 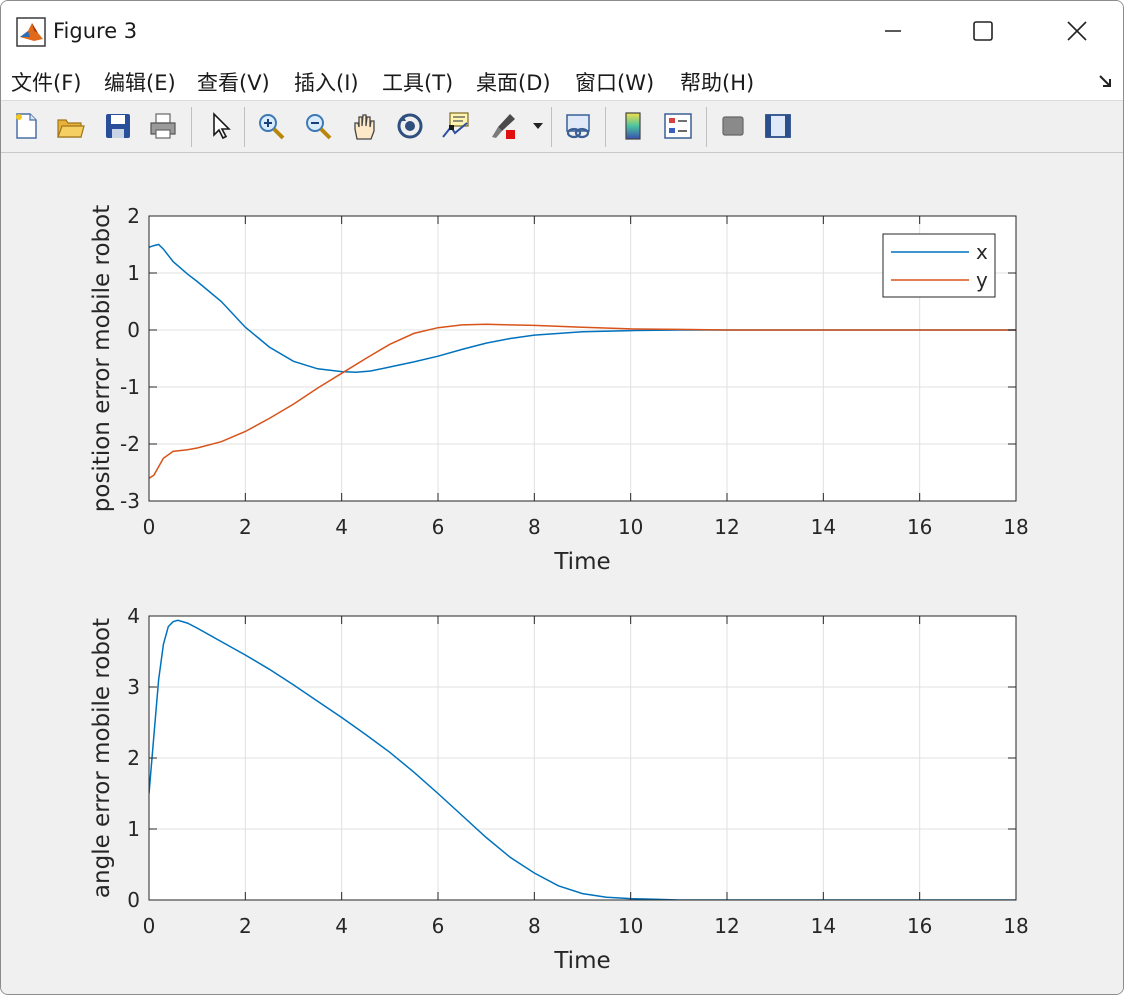 I want to click on save-button, so click(x=118, y=126).